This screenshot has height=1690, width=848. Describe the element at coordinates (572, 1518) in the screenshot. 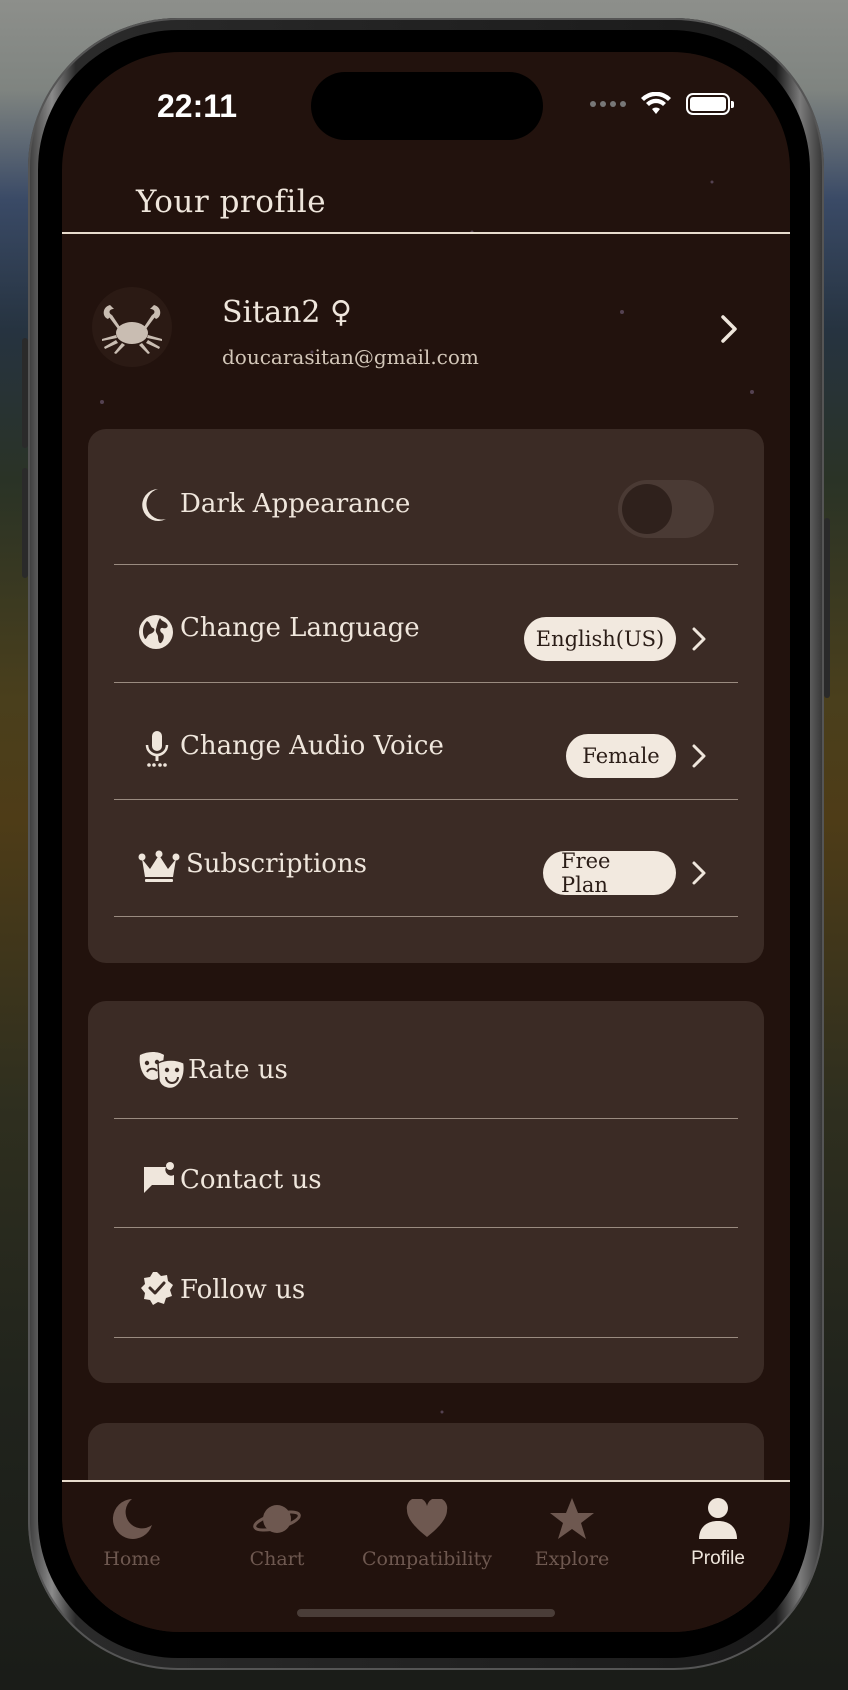

I see `star-icon` at that location.